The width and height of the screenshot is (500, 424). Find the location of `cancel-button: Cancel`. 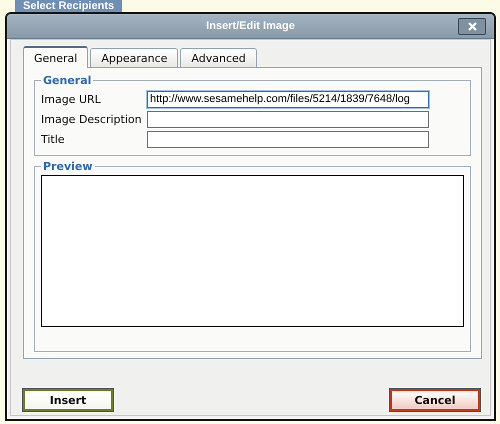

cancel-button: Cancel is located at coordinates (435, 400).